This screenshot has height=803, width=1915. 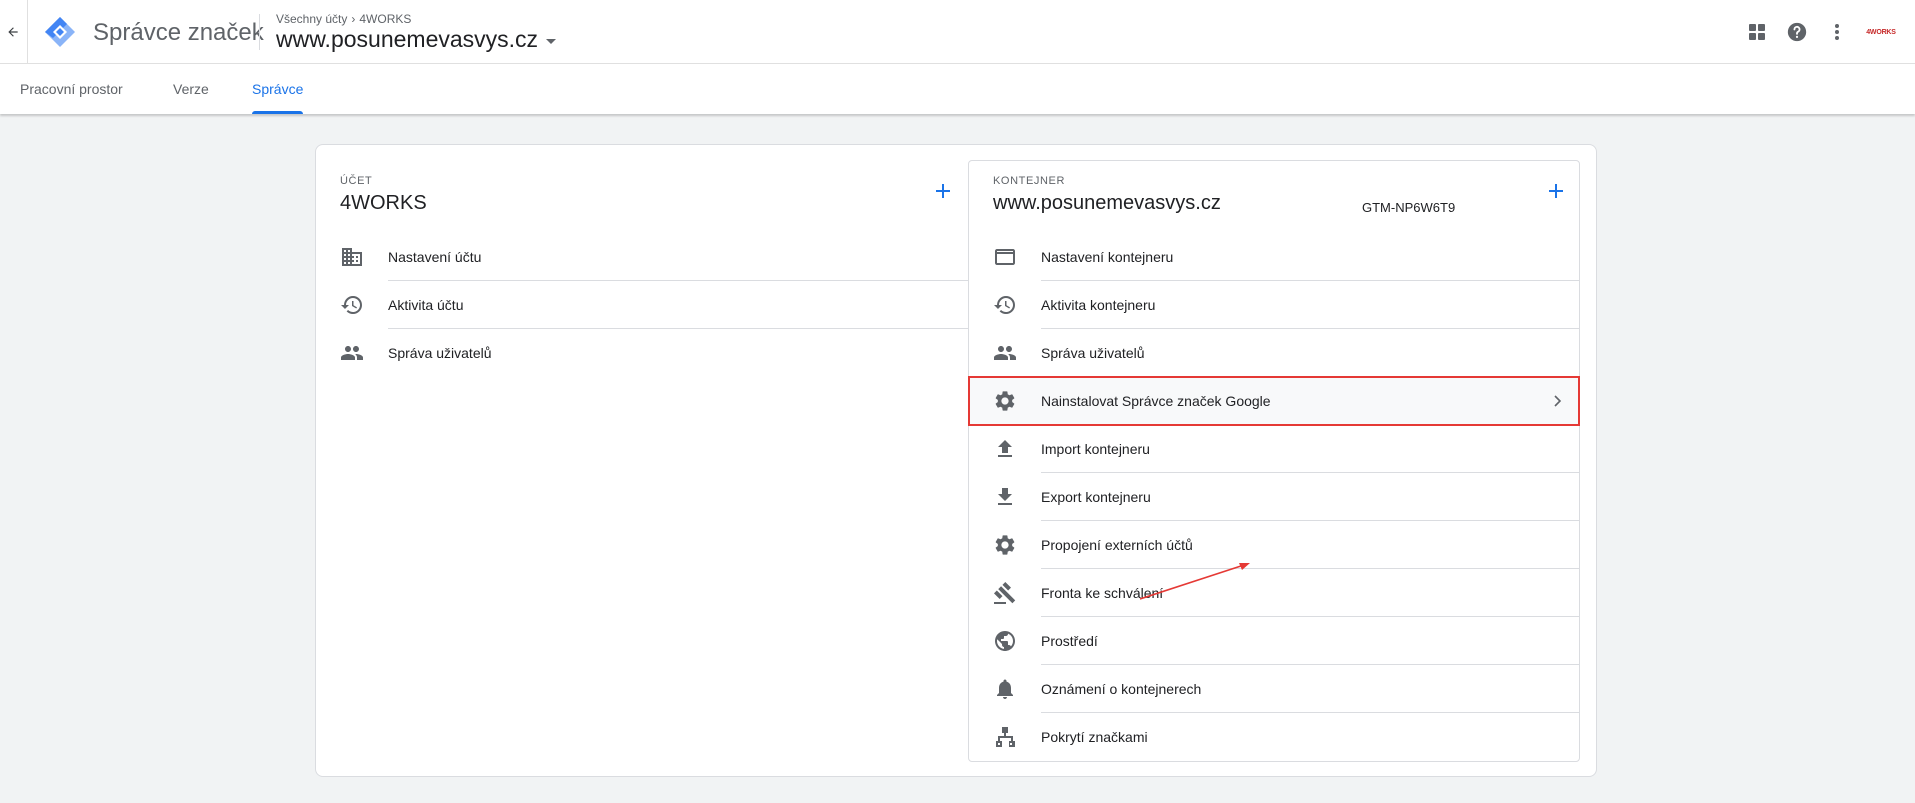 I want to click on web-icon, so click(x=1005, y=257).